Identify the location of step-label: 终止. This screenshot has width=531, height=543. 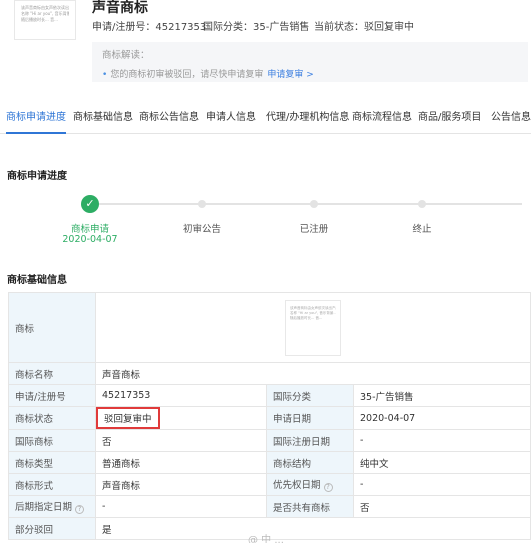
(422, 229).